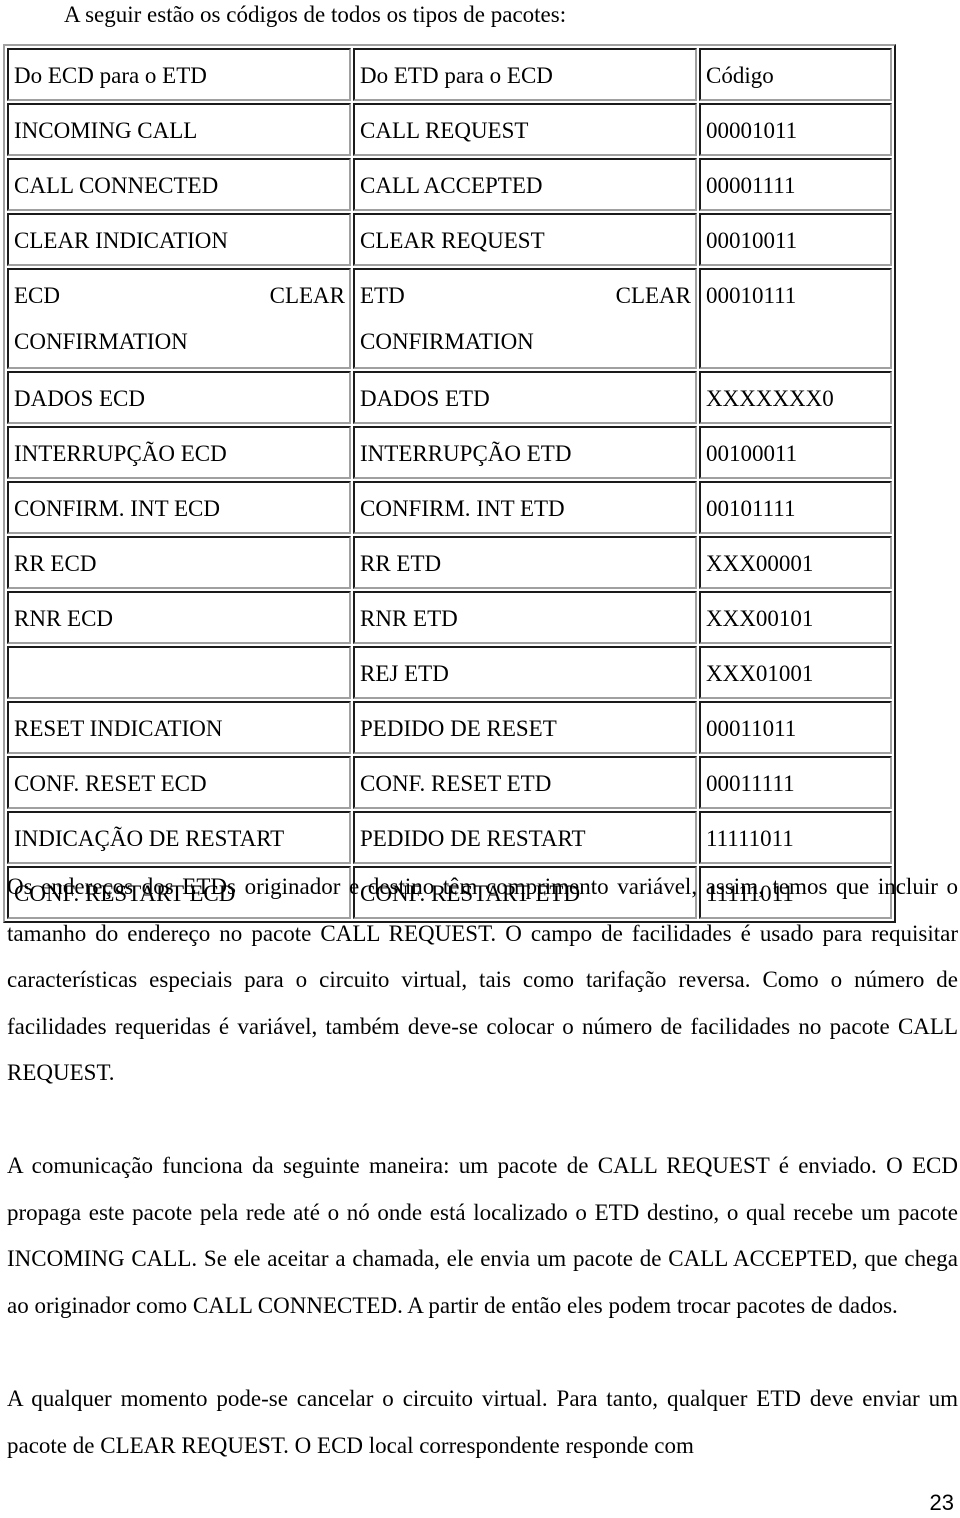 This screenshot has width=960, height=1518. I want to click on table-row: RNR ECD RNR ETD XXX00101, so click(449, 617).